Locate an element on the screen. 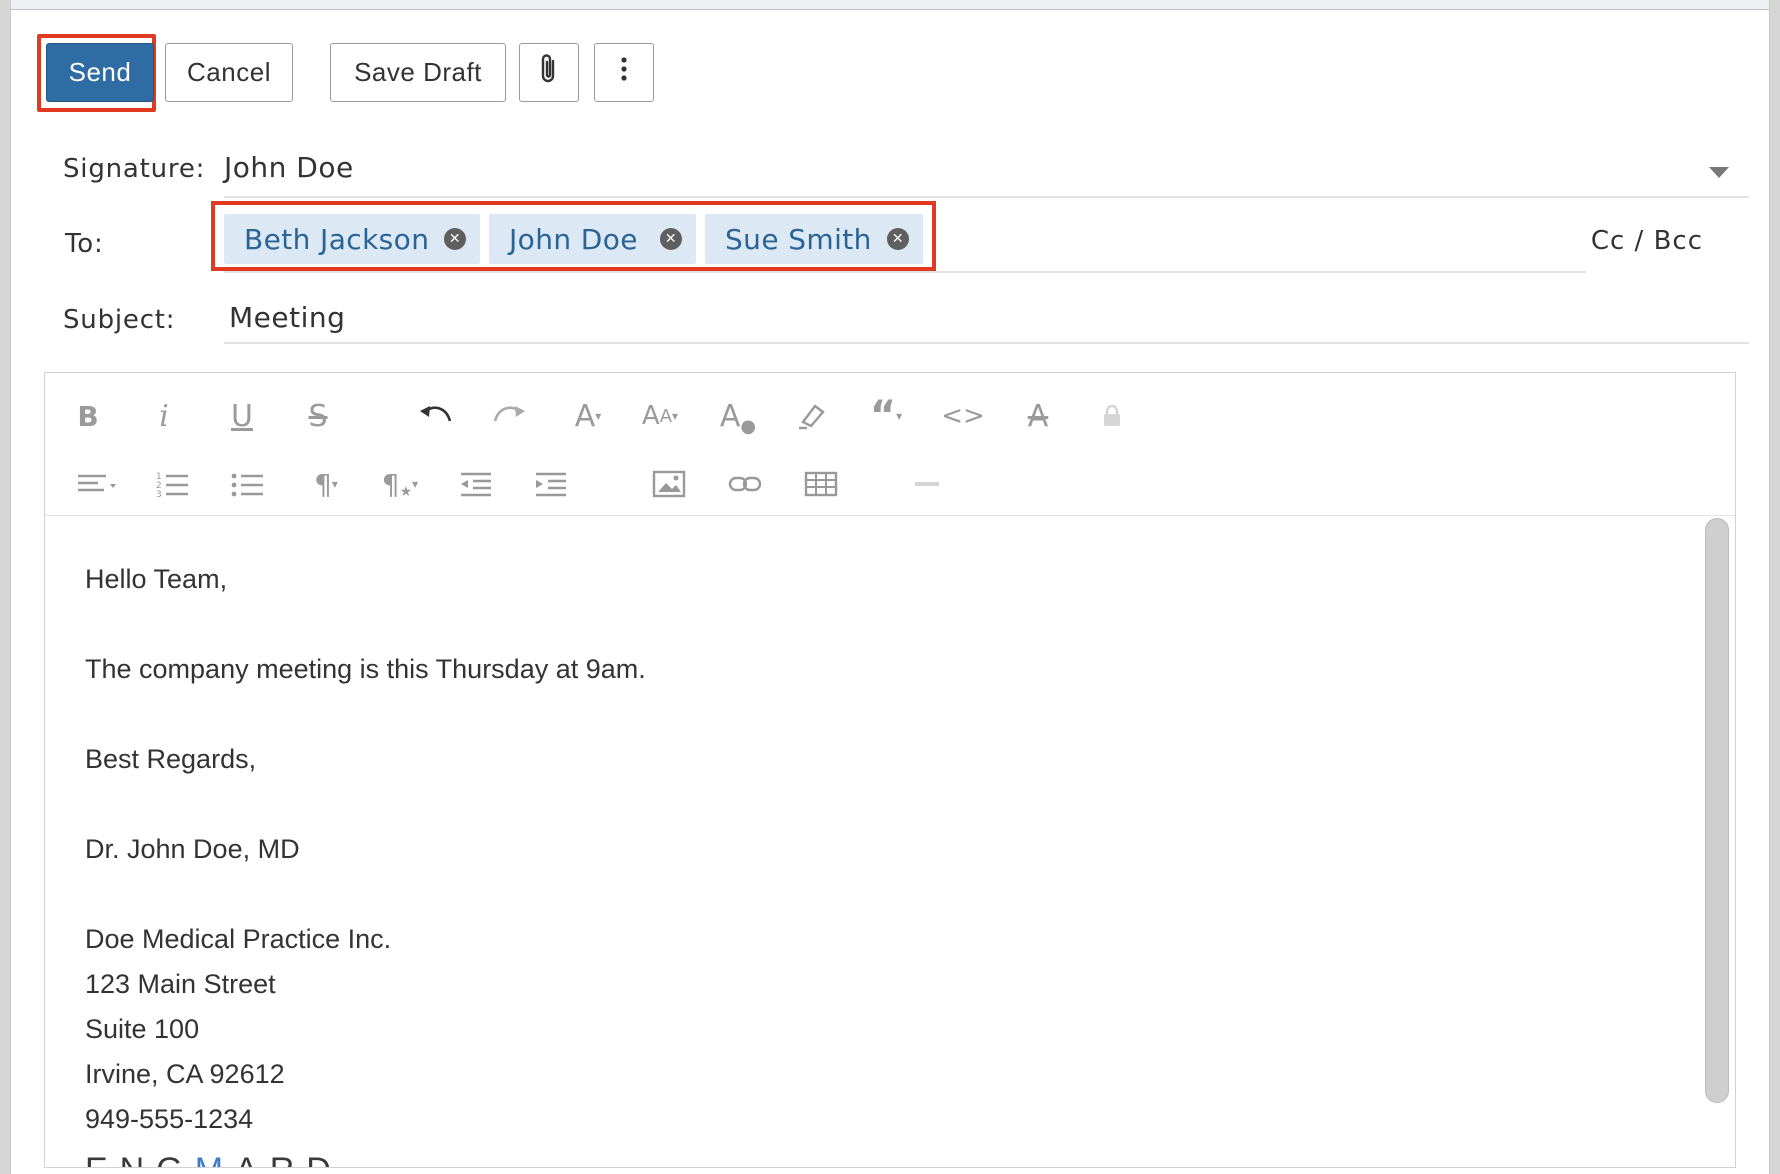  subject-input: Meeting is located at coordinates (287, 317).